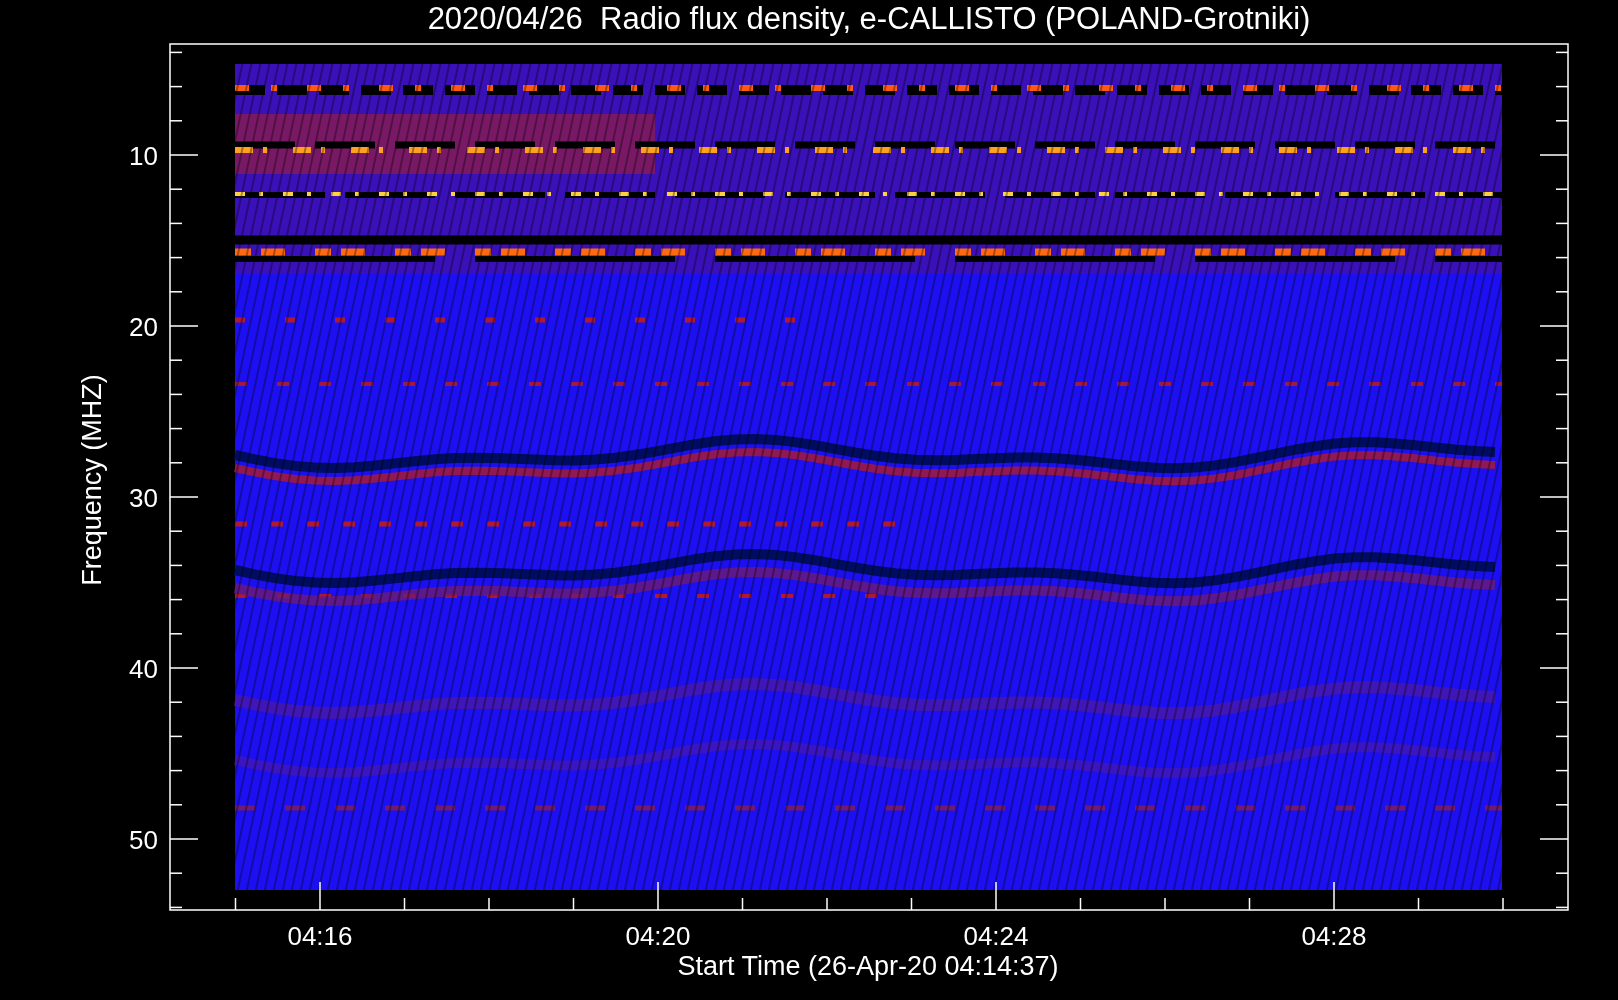  What do you see at coordinates (143, 840) in the screenshot?
I see `y-tick-label: 50` at bounding box center [143, 840].